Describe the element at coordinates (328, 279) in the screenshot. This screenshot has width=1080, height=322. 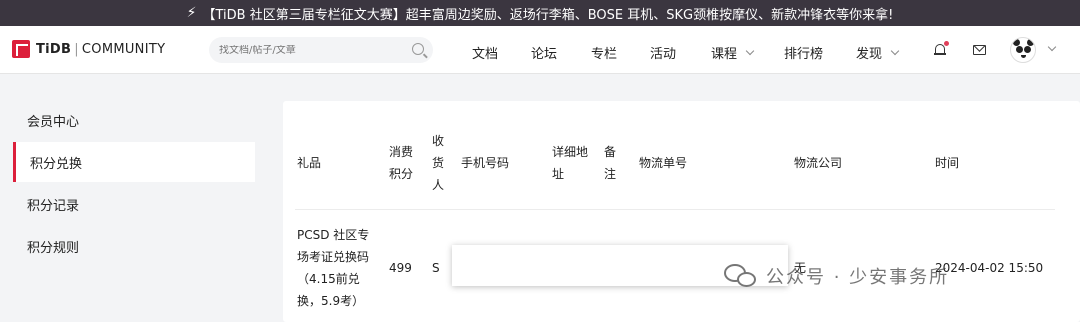
I see `cell-gift-line3: （4.15前兑` at that location.